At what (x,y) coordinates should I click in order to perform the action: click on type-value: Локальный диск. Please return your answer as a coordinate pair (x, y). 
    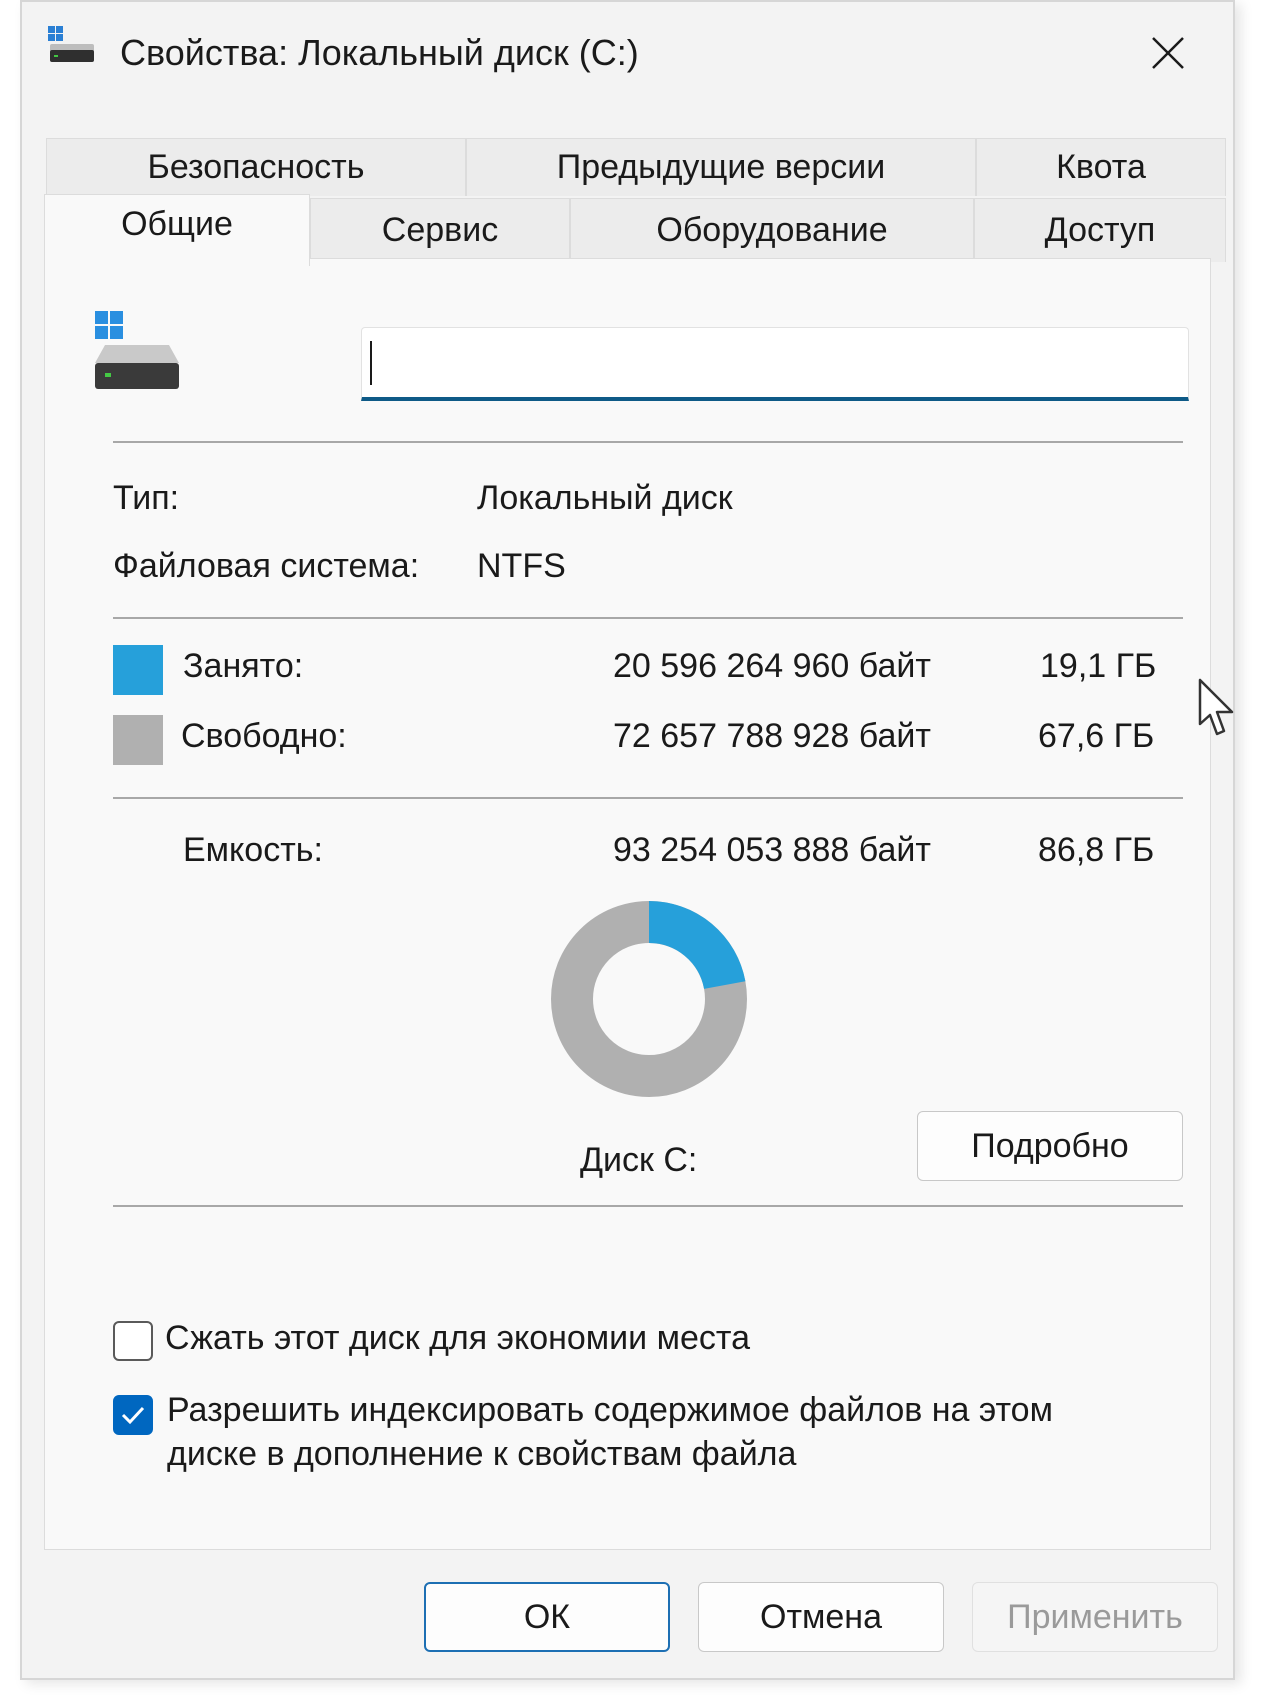
    Looking at the image, I should click on (605, 498).